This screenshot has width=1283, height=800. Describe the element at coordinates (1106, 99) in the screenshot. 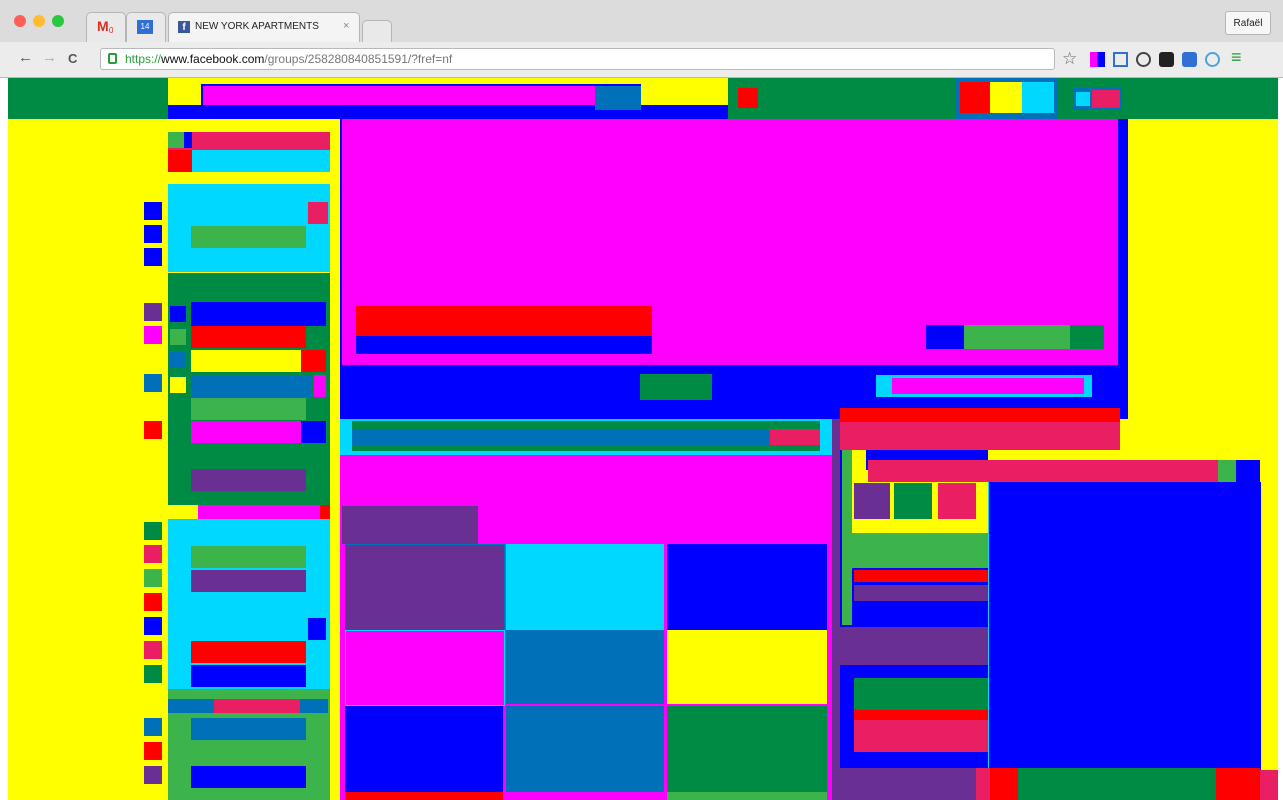

I see `account-menu-button` at that location.